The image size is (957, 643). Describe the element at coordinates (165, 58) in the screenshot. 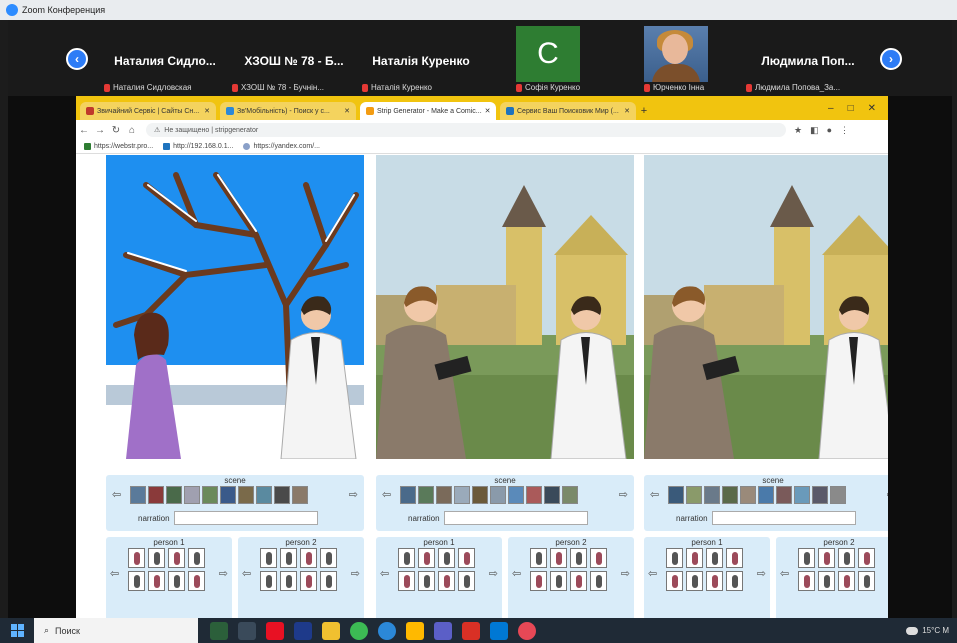

I see `participant-tile: Наталия Сидло... Наталия Сидловская` at that location.